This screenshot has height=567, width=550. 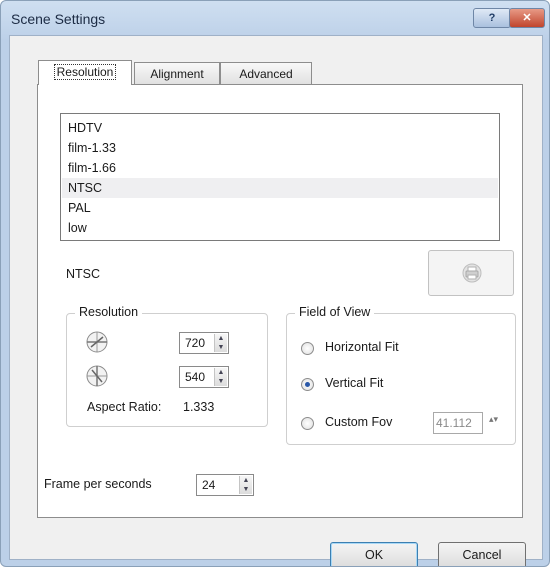 What do you see at coordinates (307, 384) in the screenshot?
I see `vertical-fit-radio` at bounding box center [307, 384].